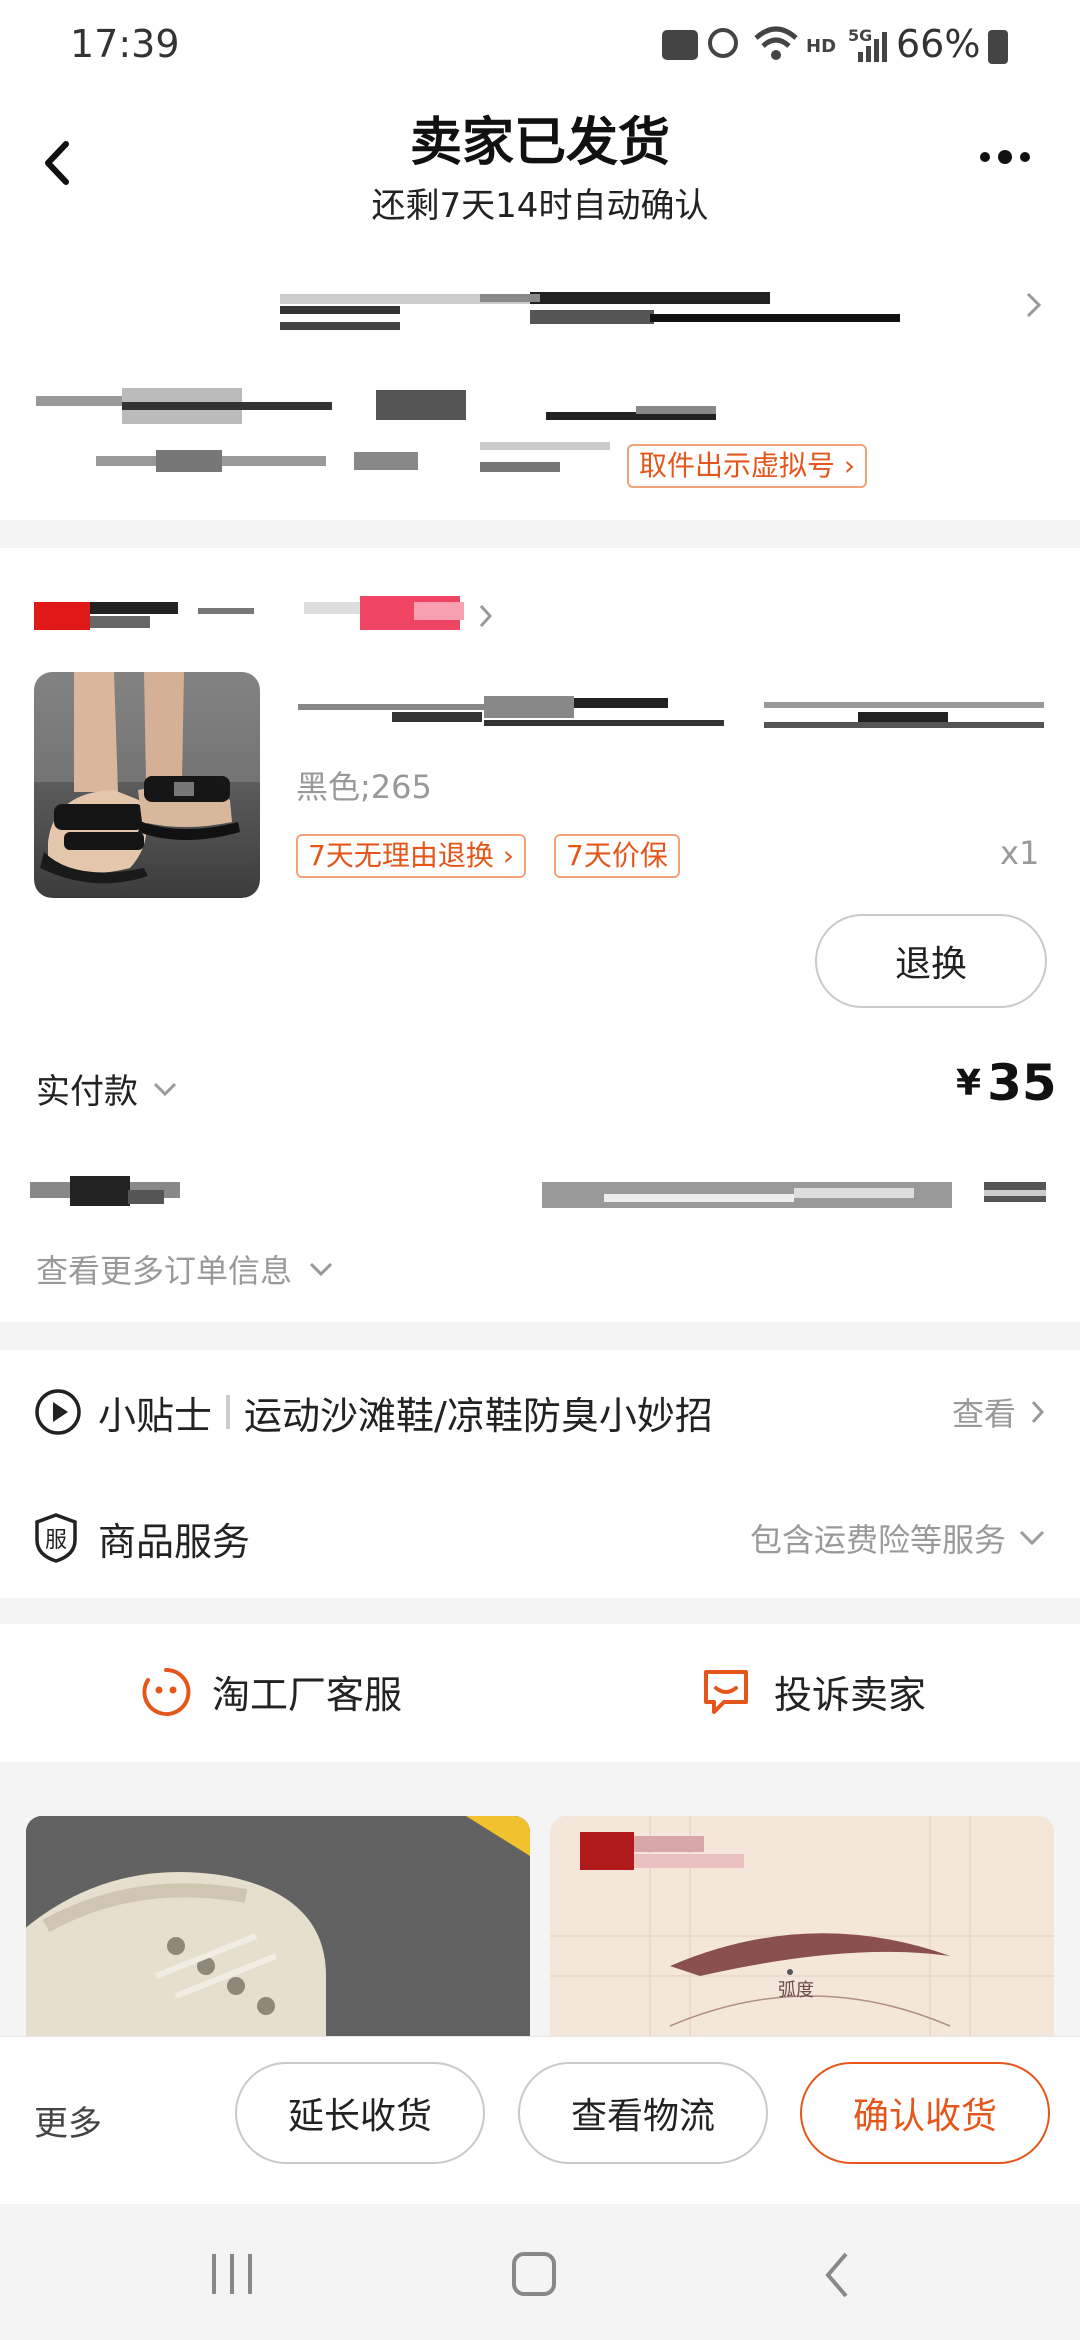 Image resolution: width=1080 pixels, height=2340 pixels. What do you see at coordinates (540, 206) in the screenshot?
I see `page-subtitle: 还剩7天14时自动确认` at bounding box center [540, 206].